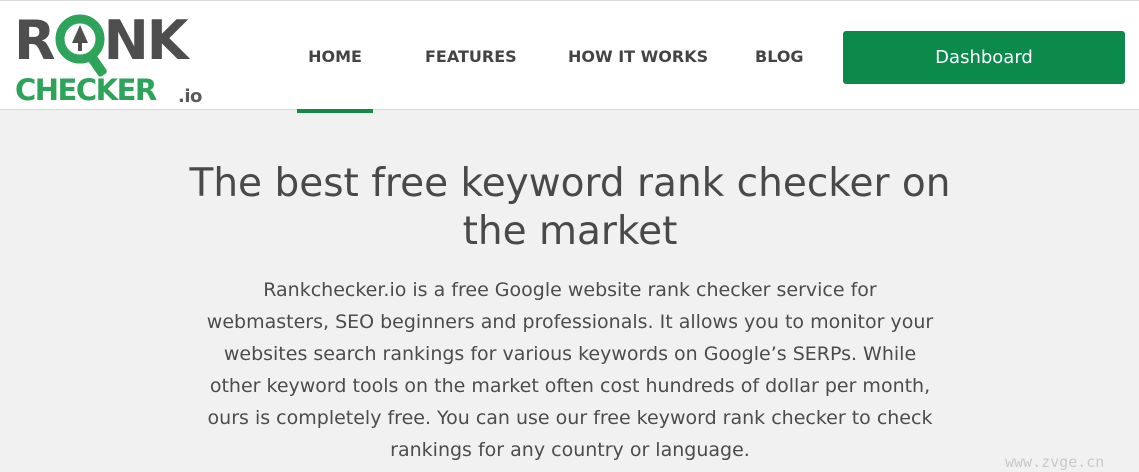 The image size is (1139, 472). I want to click on nav-item-blog: BLOG, so click(779, 56).